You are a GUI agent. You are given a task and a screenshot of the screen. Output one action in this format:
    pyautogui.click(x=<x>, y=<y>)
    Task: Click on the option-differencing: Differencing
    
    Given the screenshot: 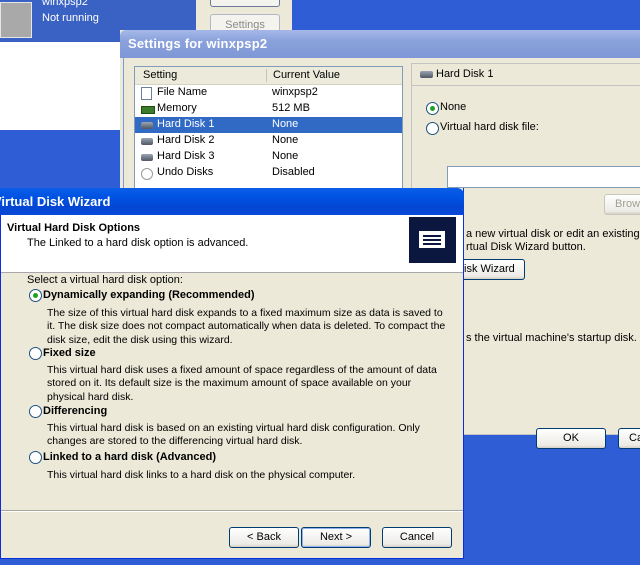 What is the action you would take?
    pyautogui.click(x=75, y=411)
    